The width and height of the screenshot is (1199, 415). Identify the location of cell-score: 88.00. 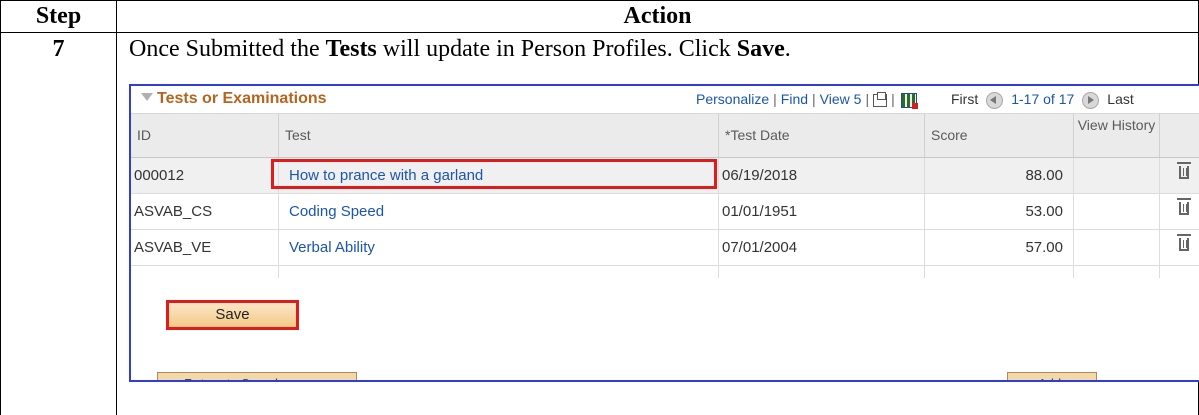
(999, 175).